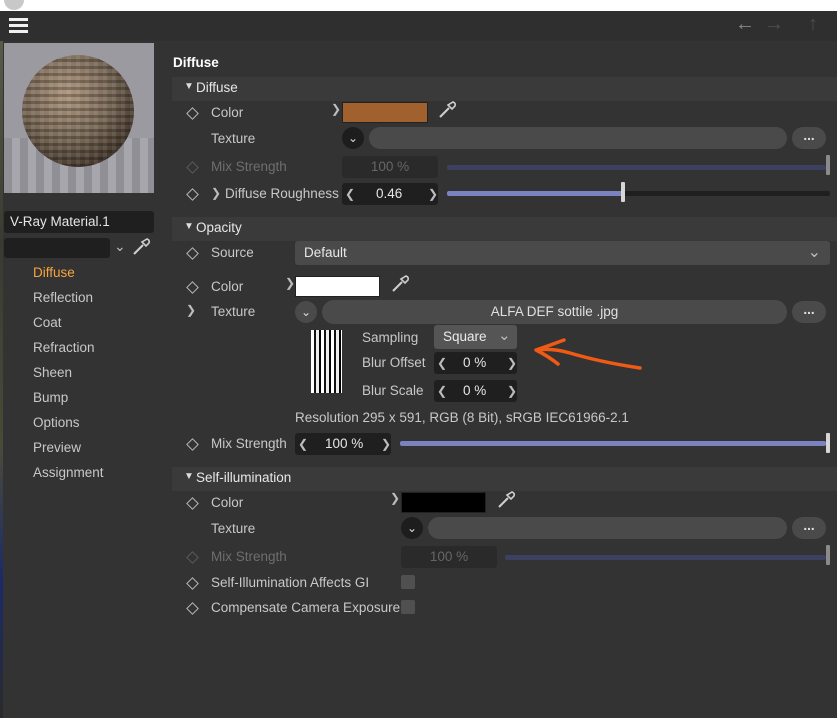 This screenshot has width=837, height=718. I want to click on sidebar-item-bump: Bump, so click(50, 397).